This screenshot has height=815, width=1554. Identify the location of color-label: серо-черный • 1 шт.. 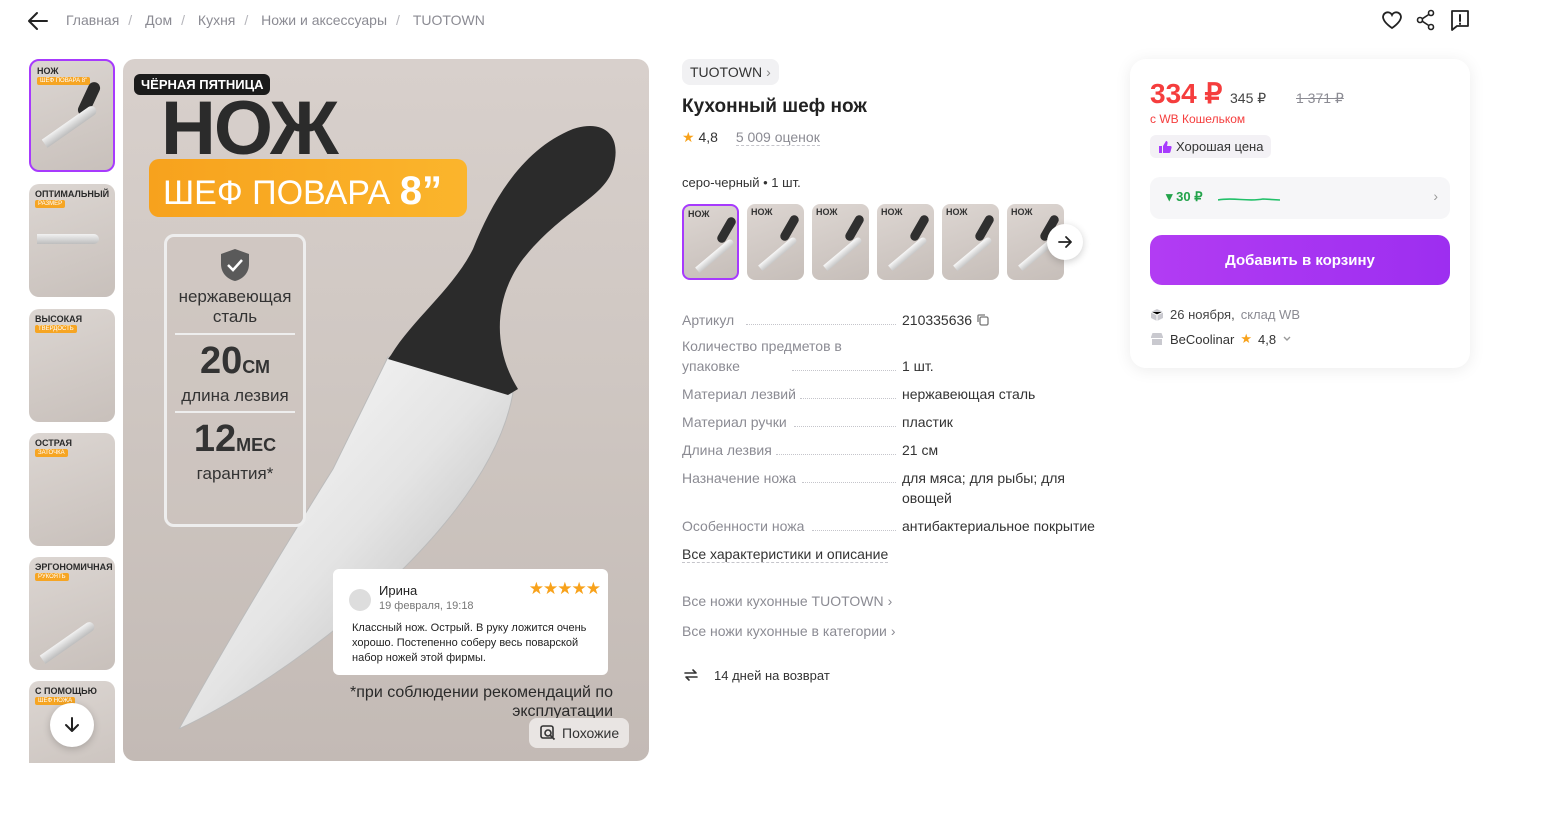
(741, 182).